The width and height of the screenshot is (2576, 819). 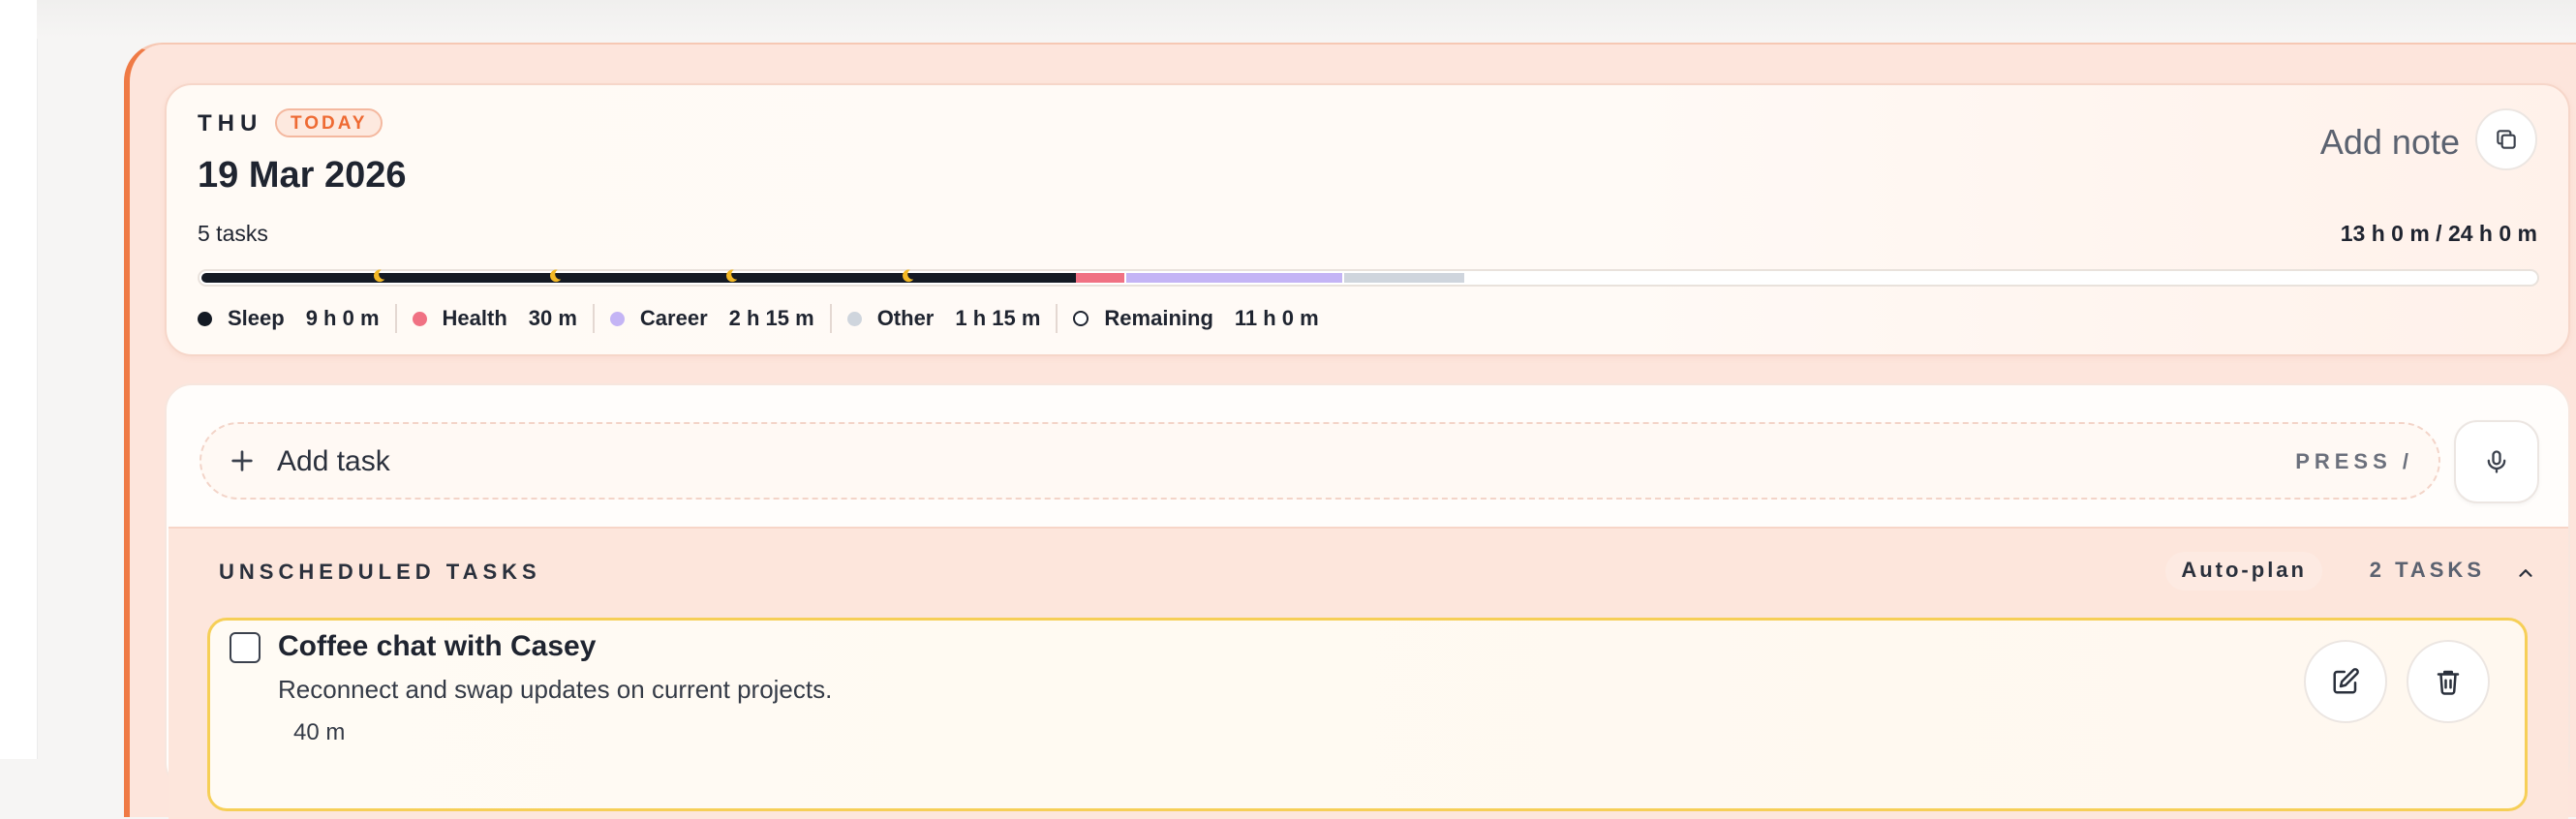 What do you see at coordinates (242, 461) in the screenshot?
I see `plus-icon` at bounding box center [242, 461].